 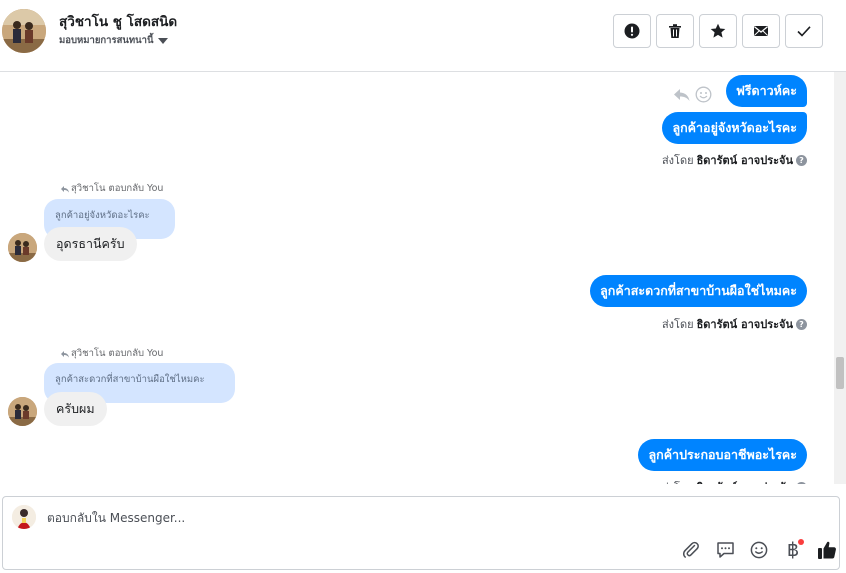 What do you see at coordinates (734, 128) in the screenshot?
I see `outgoing-message: ลูกค้าอยู่จังหวัดอะไรคะ` at bounding box center [734, 128].